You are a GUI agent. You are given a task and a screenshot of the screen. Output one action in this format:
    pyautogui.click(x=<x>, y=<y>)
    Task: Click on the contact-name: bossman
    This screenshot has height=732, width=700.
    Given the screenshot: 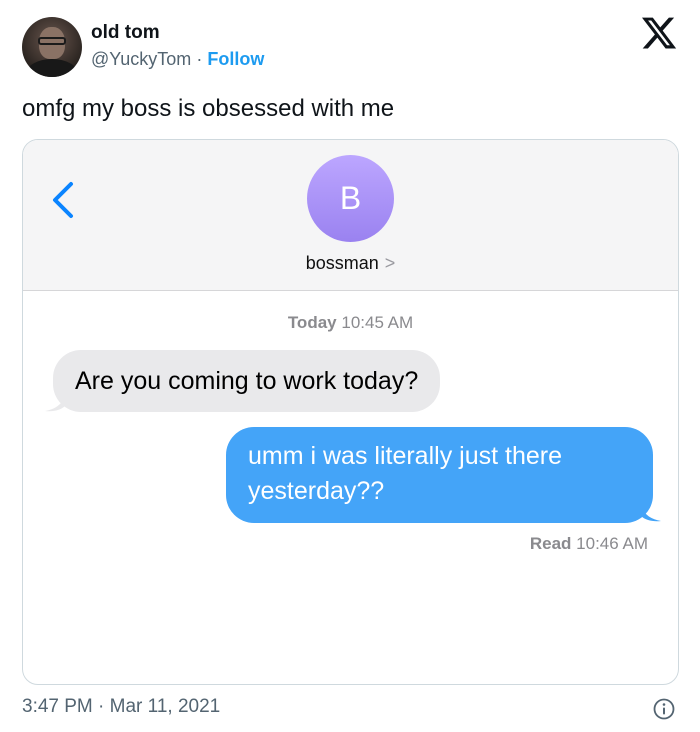 What is the action you would take?
    pyautogui.click(x=342, y=263)
    